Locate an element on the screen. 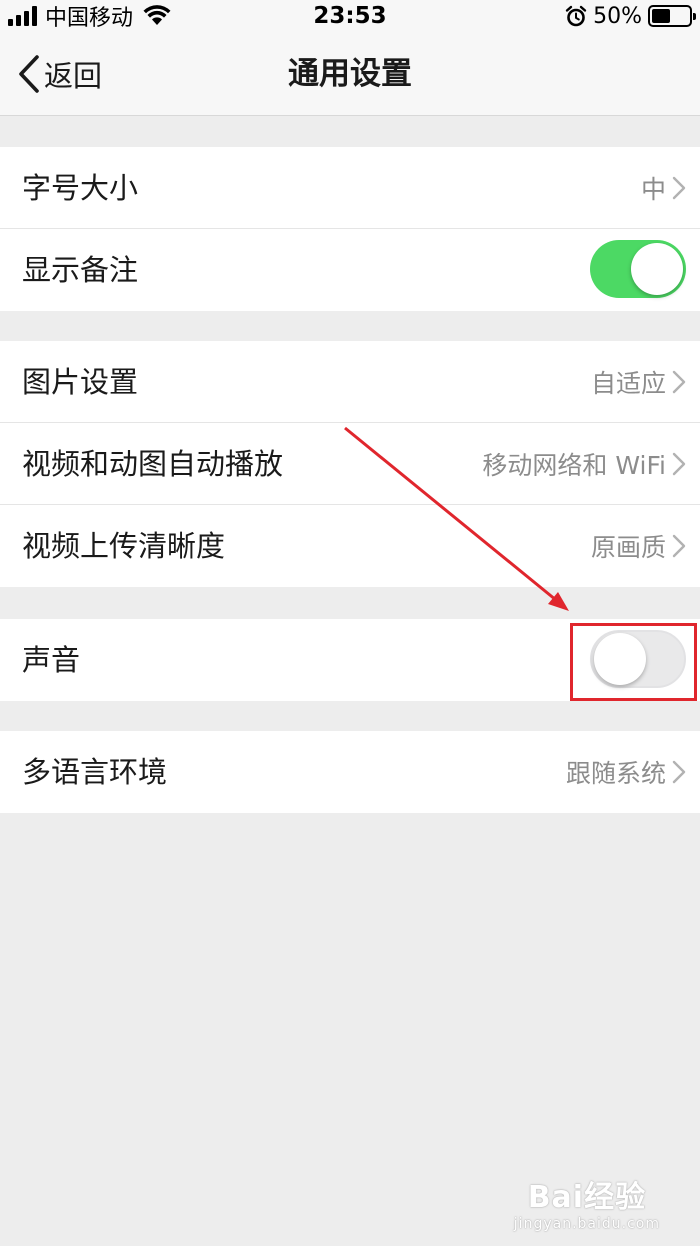 The height and width of the screenshot is (1246, 700). watermark-brand: Bai经验 is located at coordinates (587, 1197).